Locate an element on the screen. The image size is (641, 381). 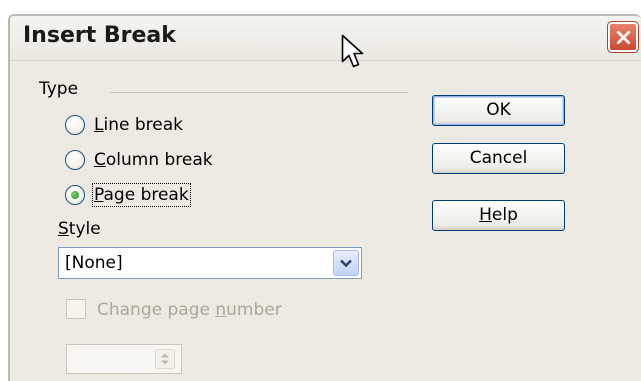
spin-arrows-icon is located at coordinates (165, 359).